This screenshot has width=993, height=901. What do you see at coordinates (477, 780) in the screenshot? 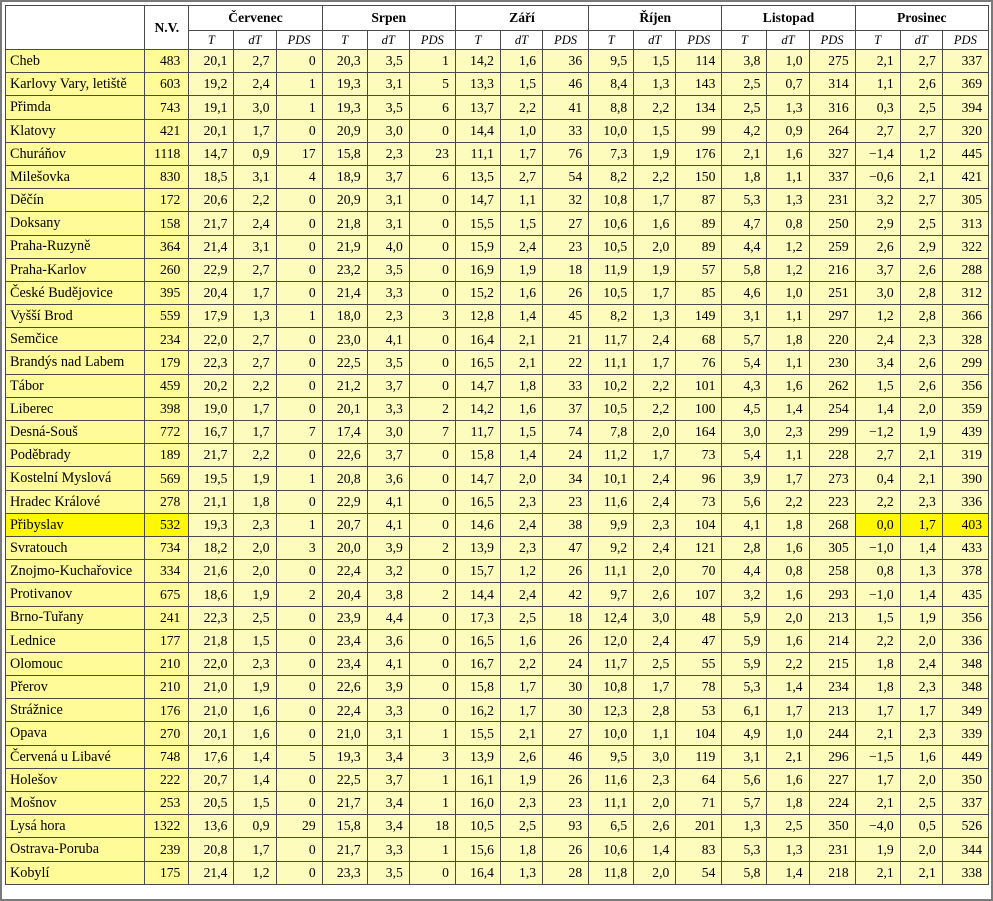
I see `value-cell: 16,1` at bounding box center [477, 780].